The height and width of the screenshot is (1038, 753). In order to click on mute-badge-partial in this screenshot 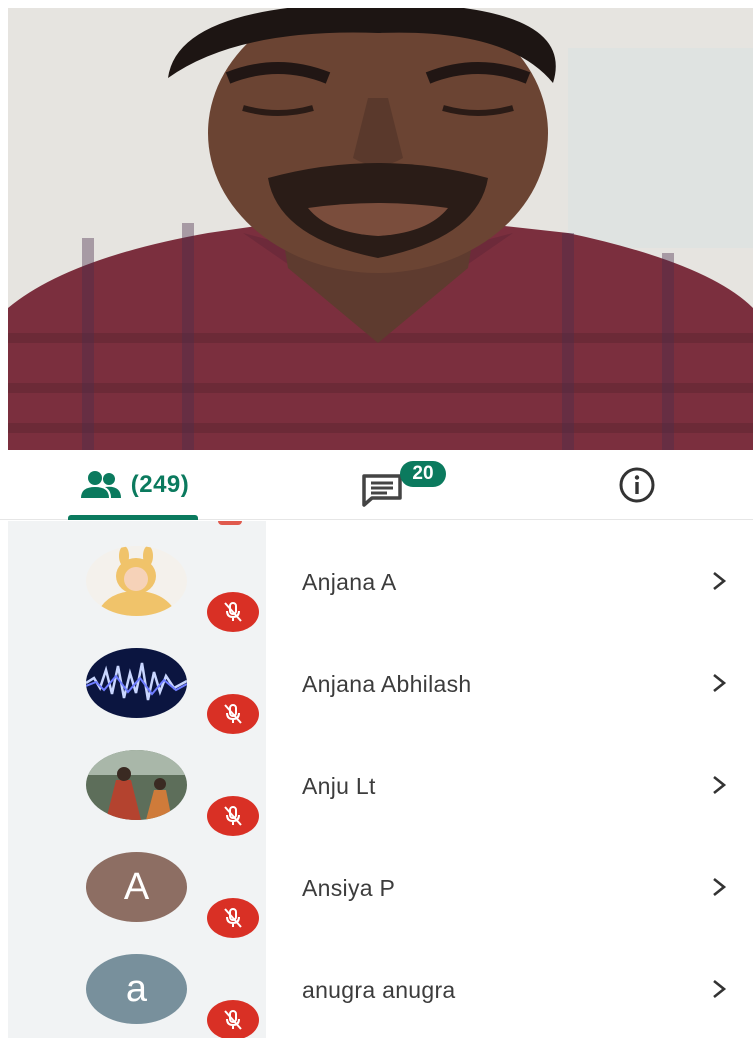, I will do `click(230, 523)`.